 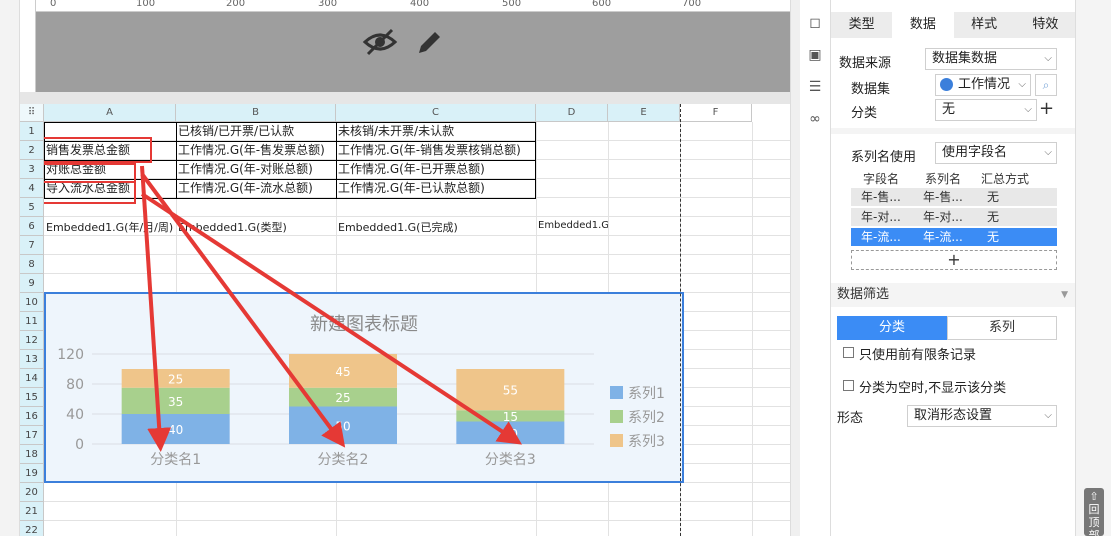 I want to click on panel-tabs: 类型 数据 样式 特效, so click(x=953, y=25).